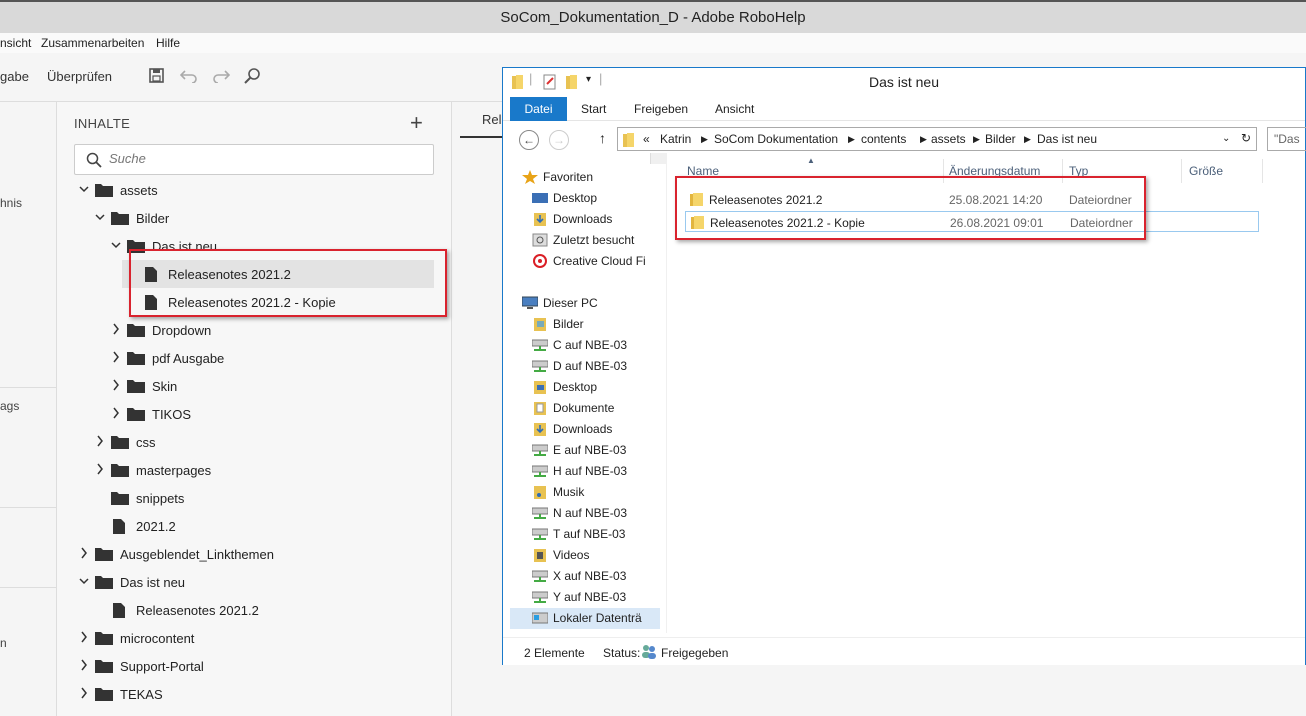 This screenshot has height=716, width=1306. Describe the element at coordinates (585, 345) in the screenshot. I see `nav-item: C auf NBE-03` at that location.